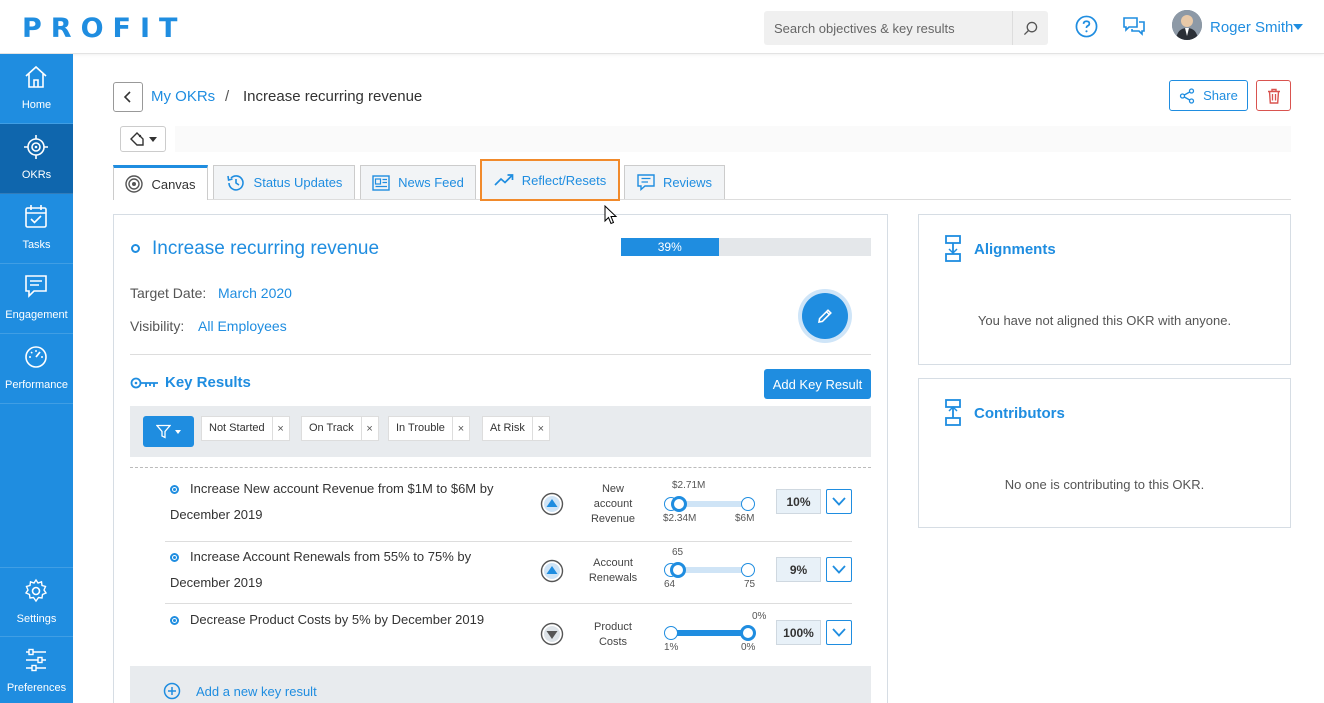  I want to click on sidebar-item-okrs: OKRs, so click(36, 159).